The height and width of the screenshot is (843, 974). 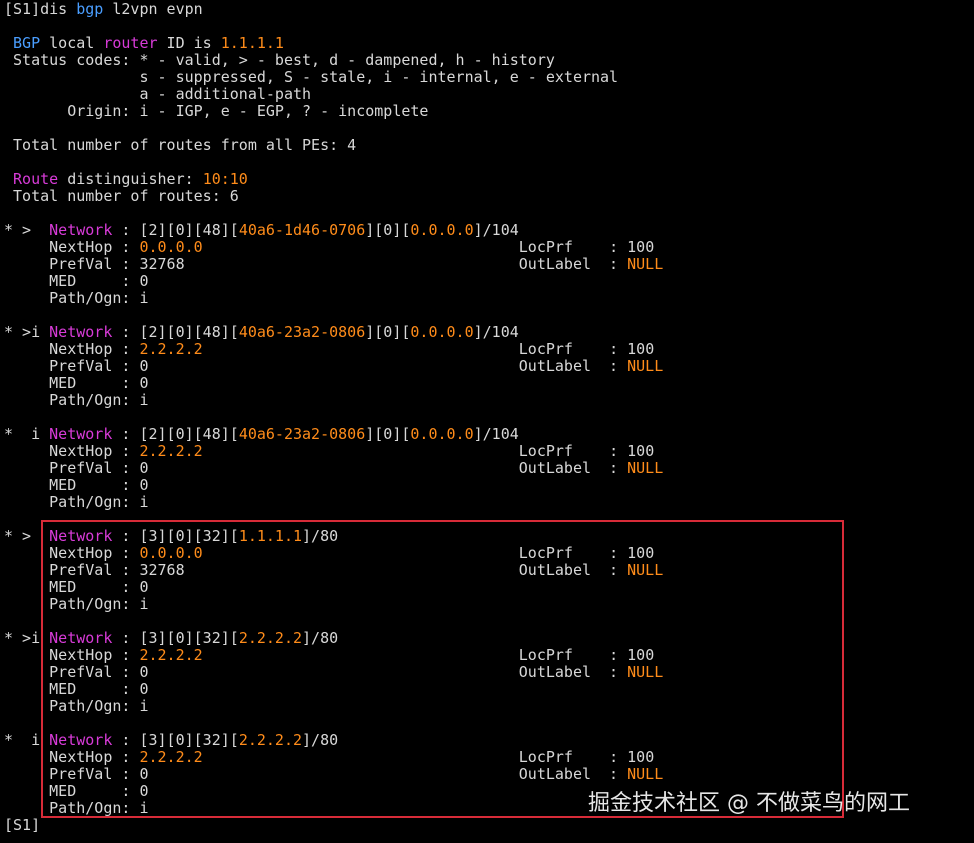 What do you see at coordinates (153, 9) in the screenshot?
I see `terminal-text: l2vpn evpn` at bounding box center [153, 9].